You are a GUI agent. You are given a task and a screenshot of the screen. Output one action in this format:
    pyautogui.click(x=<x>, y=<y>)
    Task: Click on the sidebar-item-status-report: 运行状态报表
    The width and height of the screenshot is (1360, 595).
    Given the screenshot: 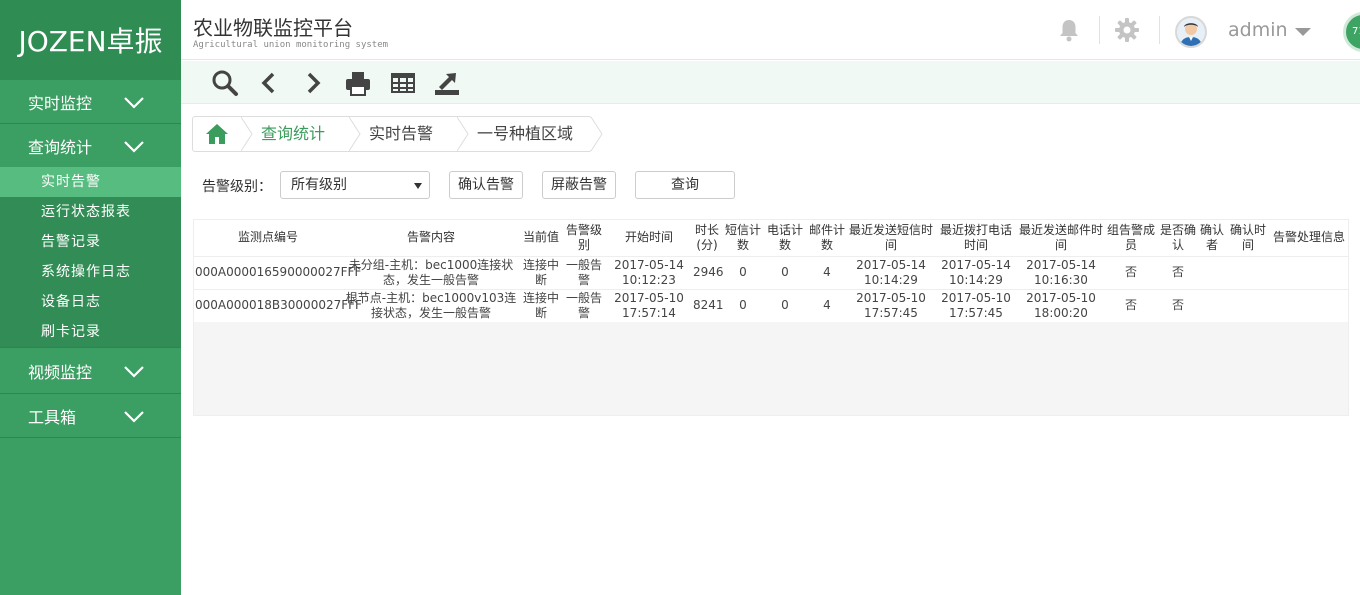 What is the action you would take?
    pyautogui.click(x=90, y=212)
    